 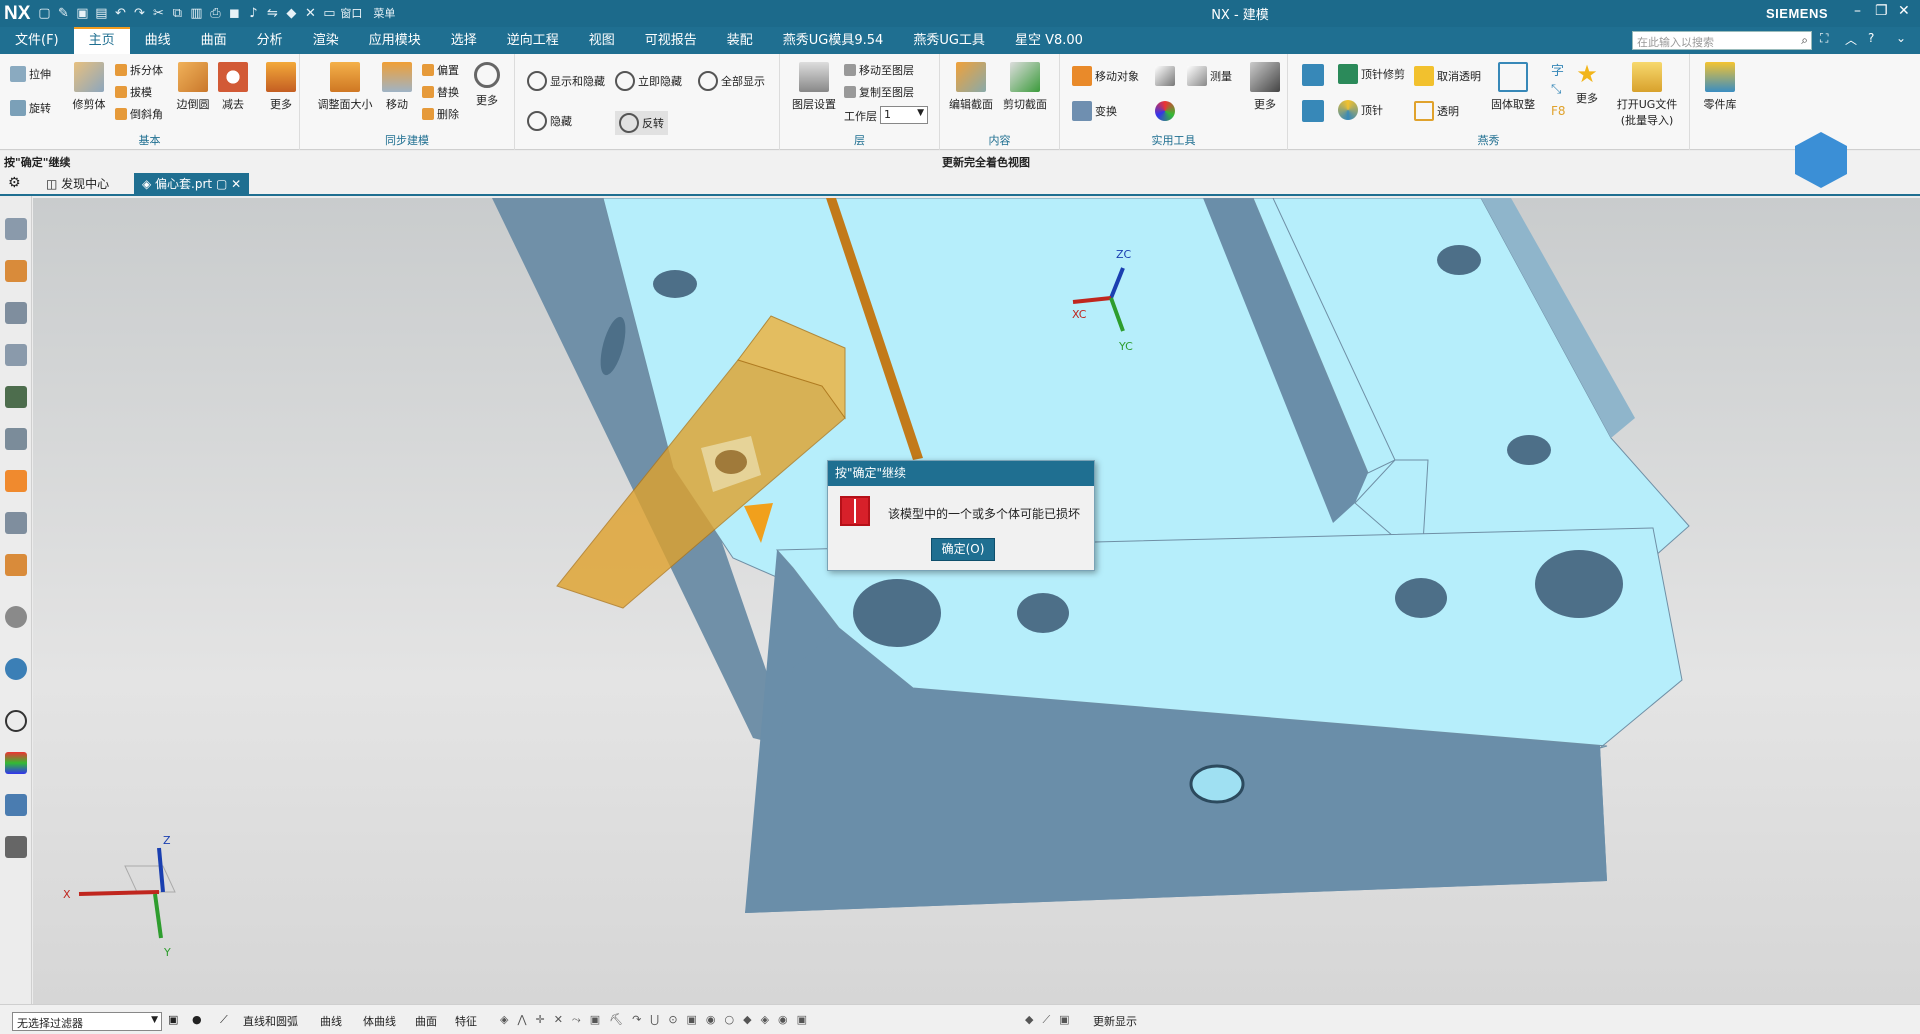 I want to click on close-icon: ✕, so click(x=1904, y=11).